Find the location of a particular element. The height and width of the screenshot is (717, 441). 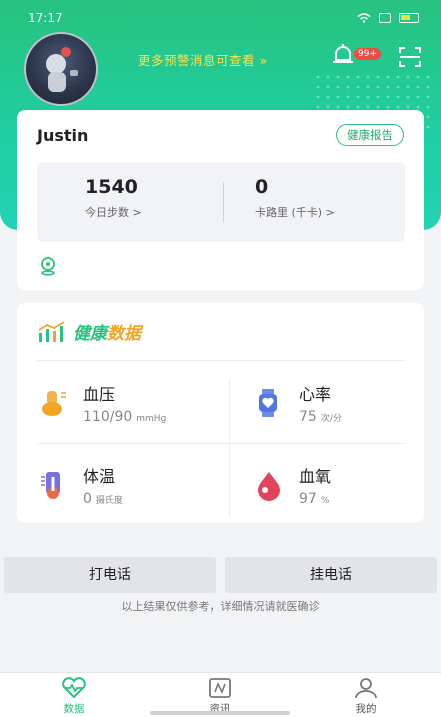

blood-oxygen-unit: % is located at coordinates (325, 501).